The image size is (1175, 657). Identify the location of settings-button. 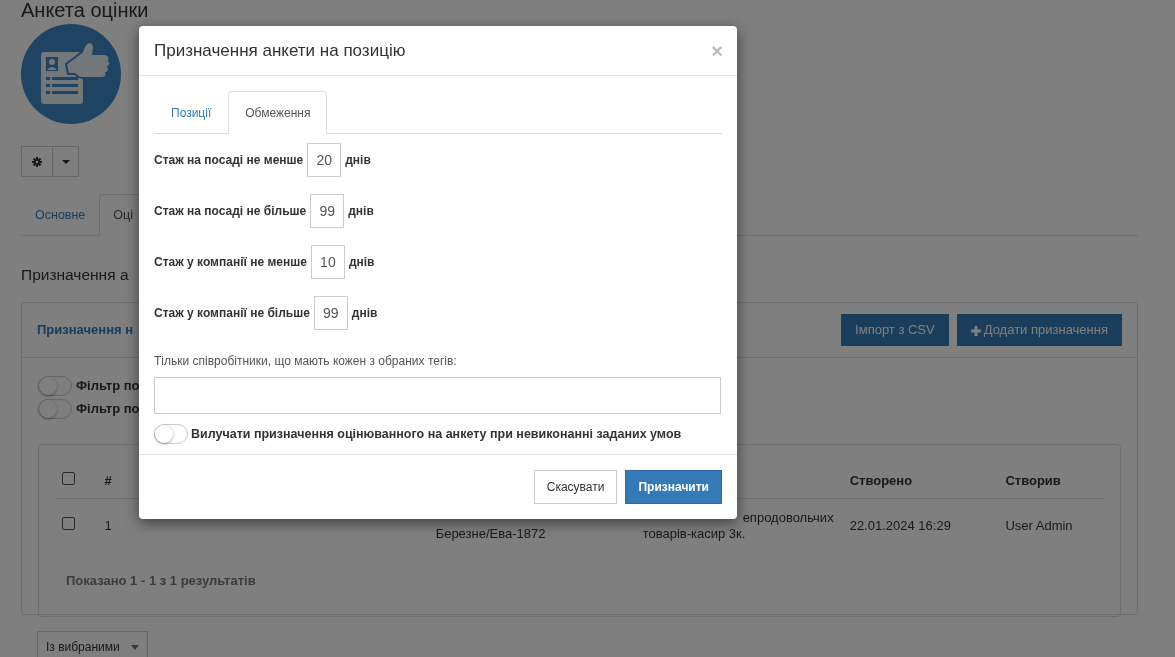
(37, 161).